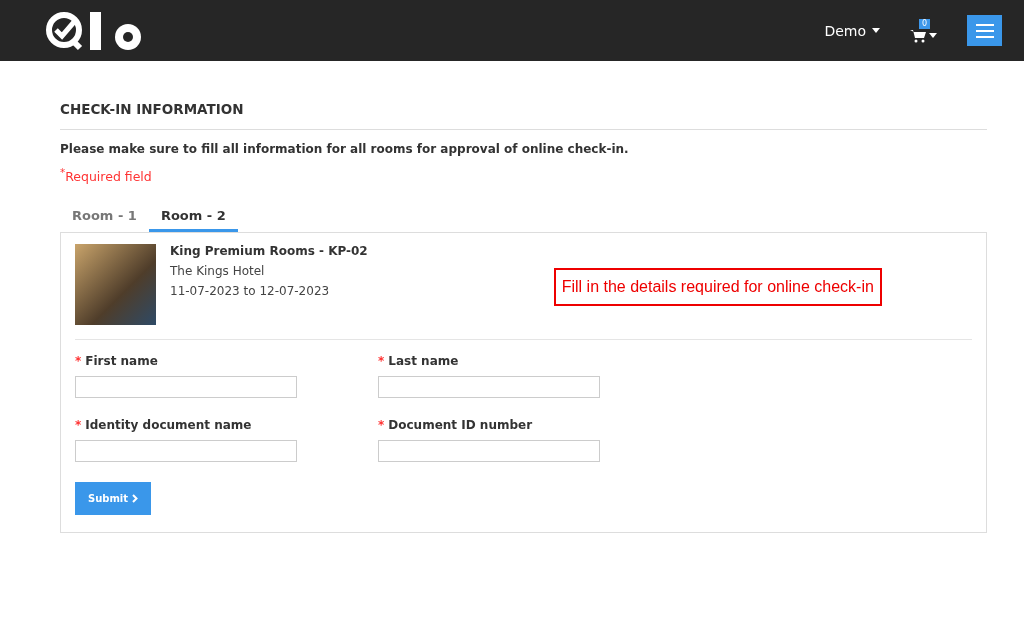 This screenshot has height=631, width=1024. I want to click on menu-icon, so click(984, 30).